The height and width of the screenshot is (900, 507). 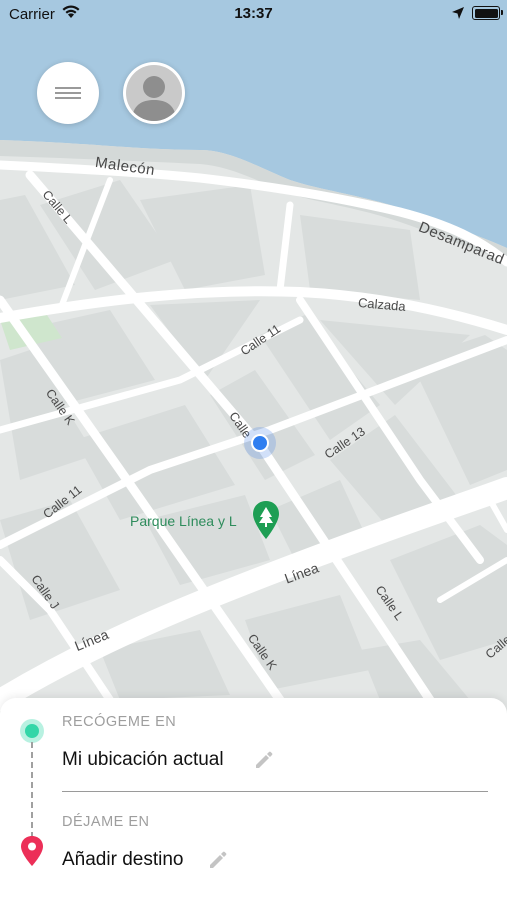 I want to click on edit-dropoff-icon, so click(x=218, y=860).